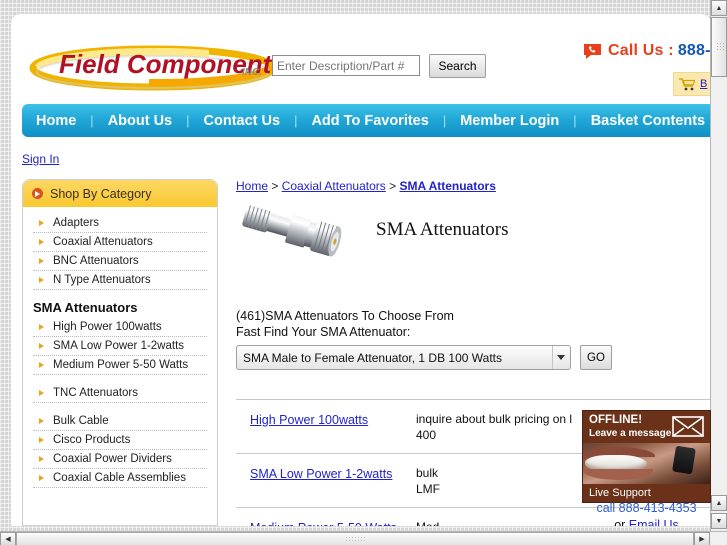 The image size is (727, 545). I want to click on nav-item-contact-us: Contact Us, so click(242, 121).